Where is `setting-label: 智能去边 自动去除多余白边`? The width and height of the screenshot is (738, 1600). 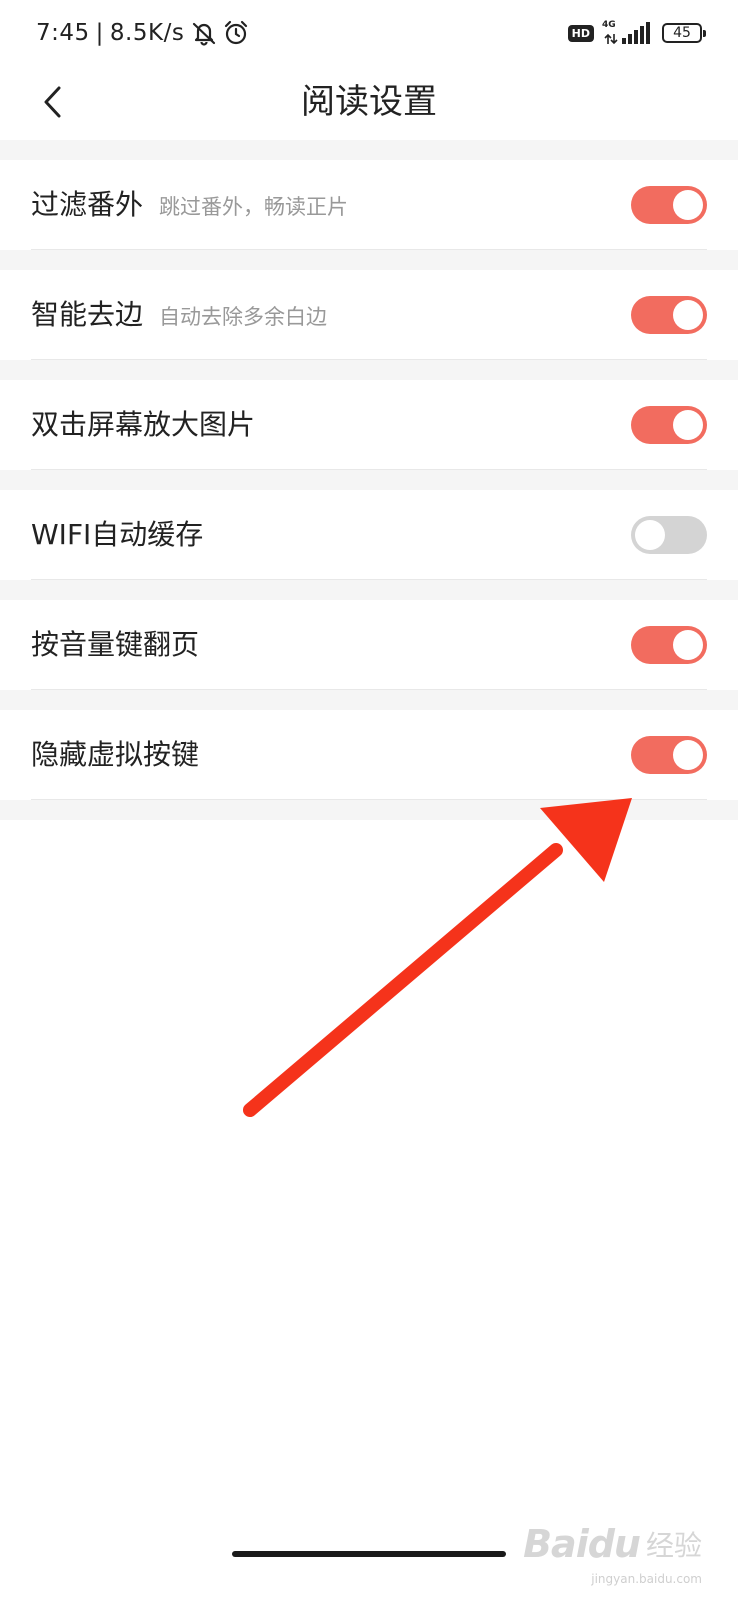 setting-label: 智能去边 自动去除多余白边 is located at coordinates (179, 316).